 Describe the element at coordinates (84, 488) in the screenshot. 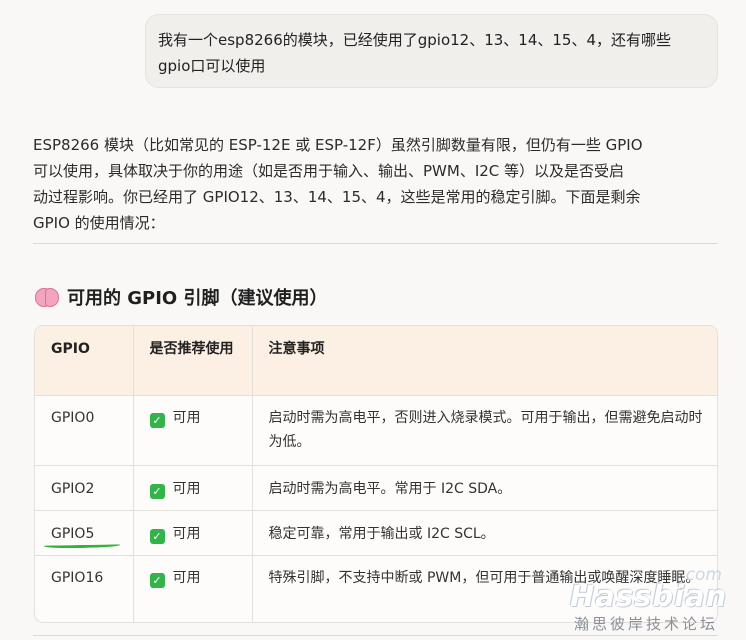

I see `gpio-cell: GPIO2` at that location.